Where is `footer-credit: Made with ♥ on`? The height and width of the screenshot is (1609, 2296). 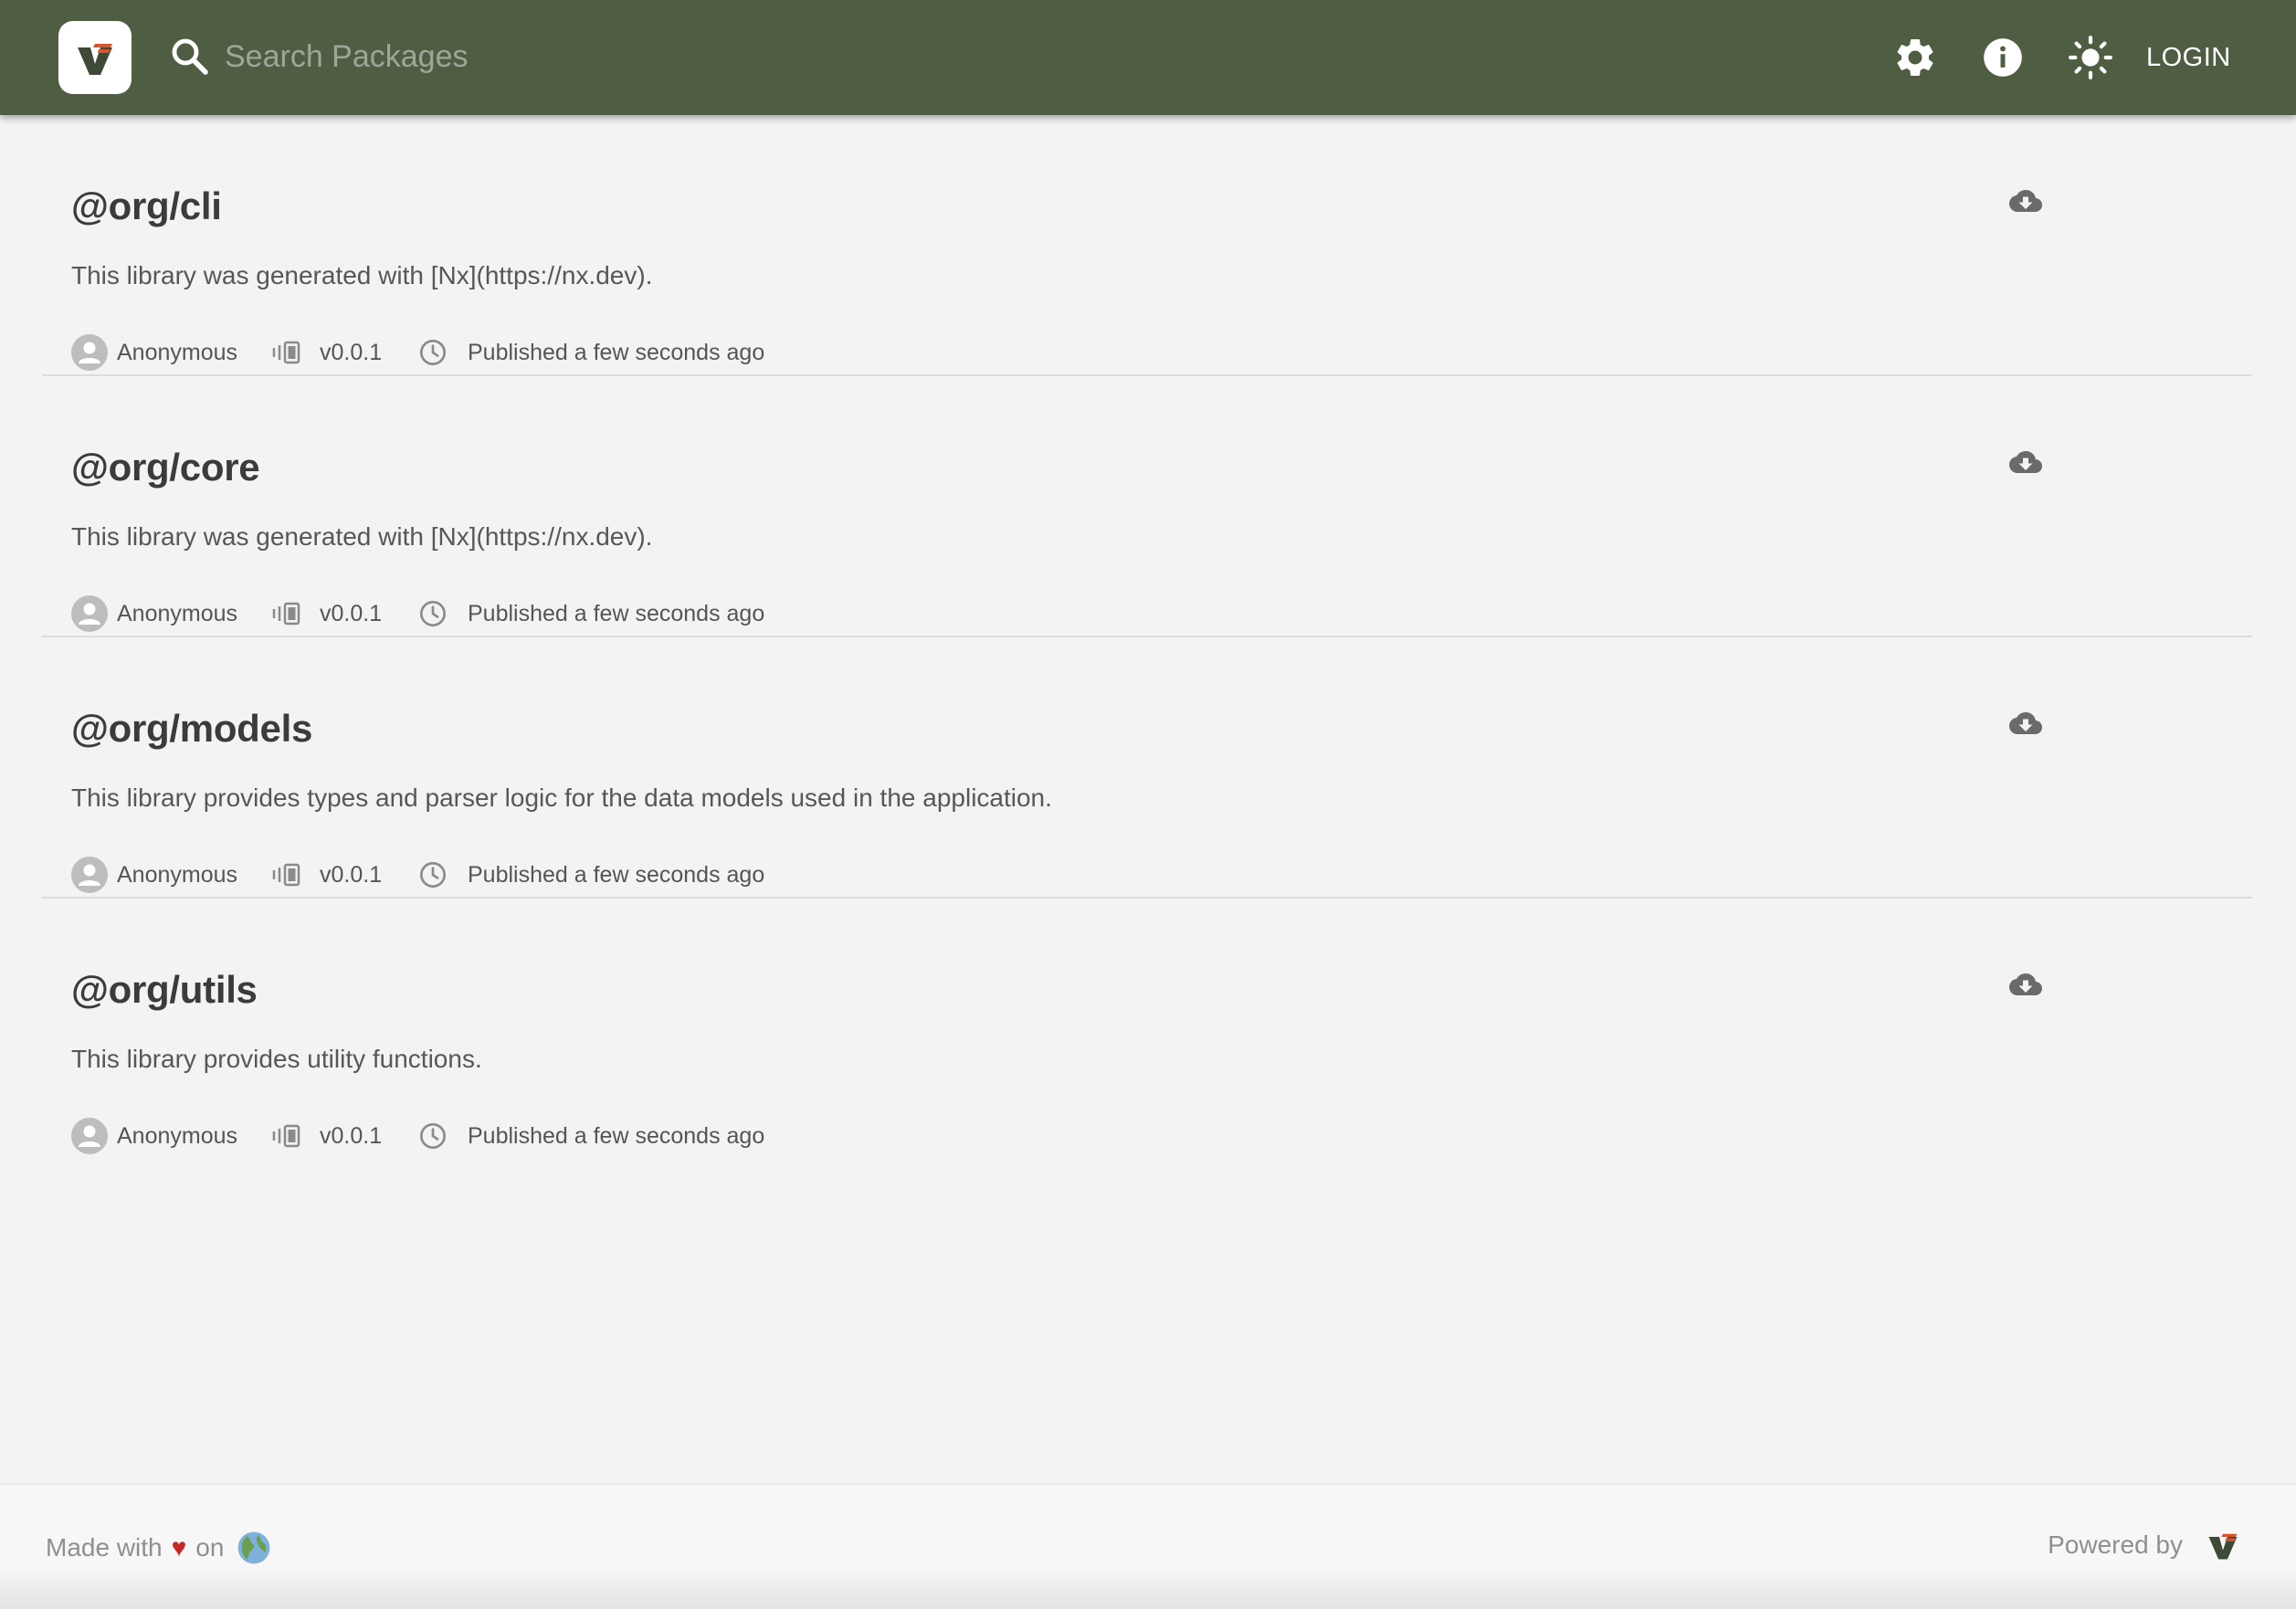
footer-credit: Made with ♥ on is located at coordinates (158, 1547).